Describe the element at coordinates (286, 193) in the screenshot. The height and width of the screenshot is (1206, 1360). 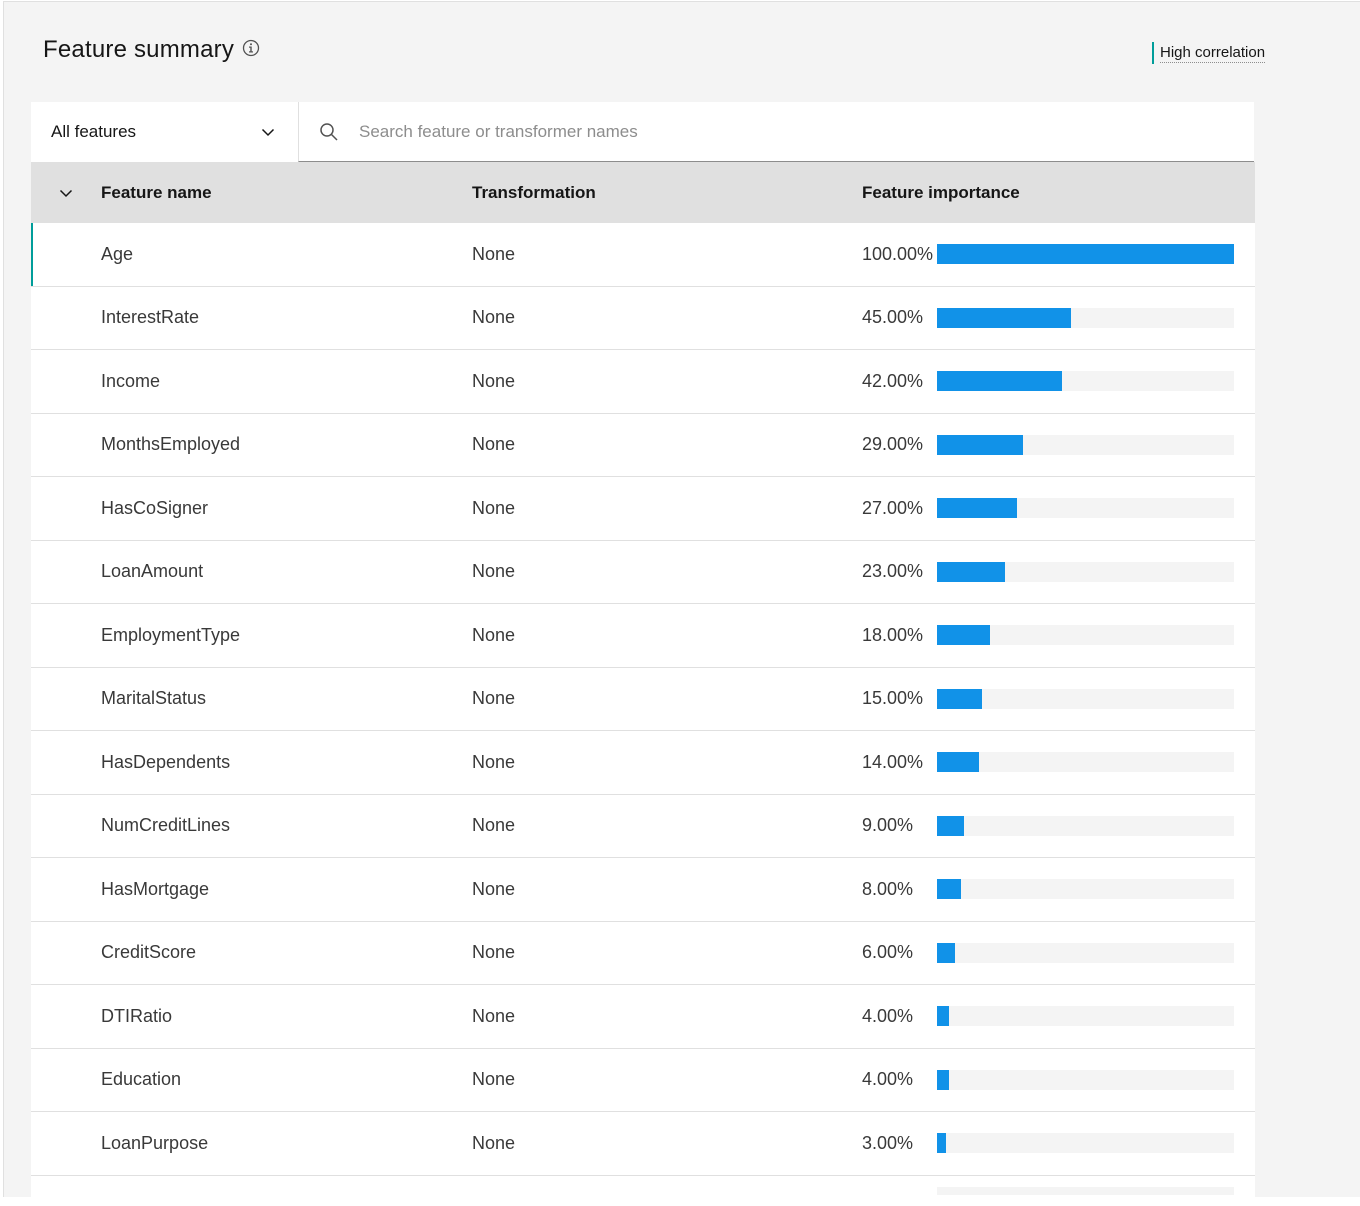
I see `column-header-feature-name: Feature name` at that location.